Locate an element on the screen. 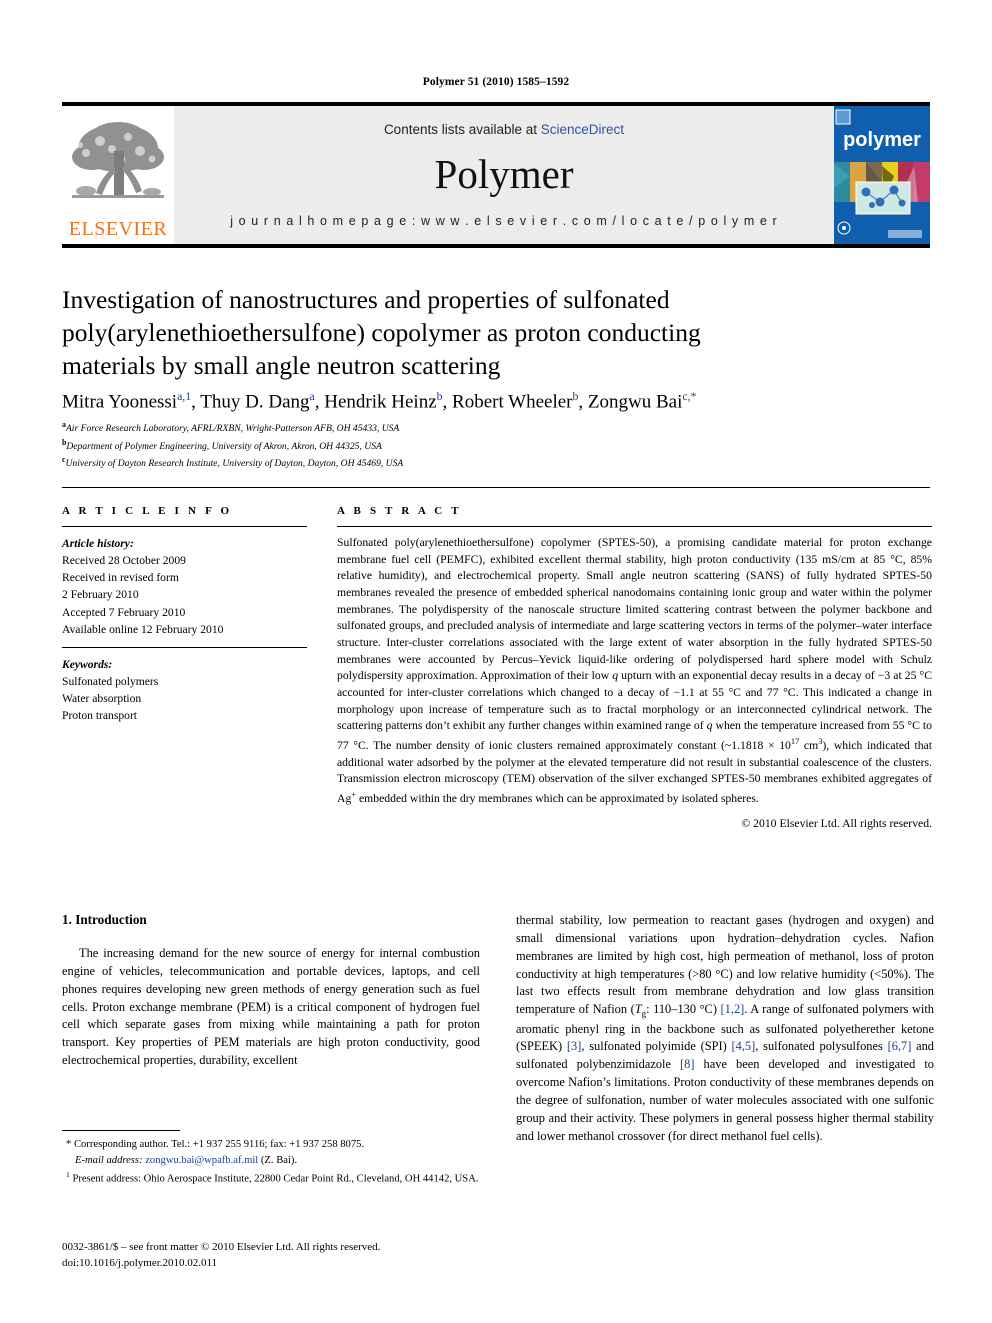 This screenshot has height=1323, width=992. elsevier-wordmark: ELSEVIER is located at coordinates (118, 229).